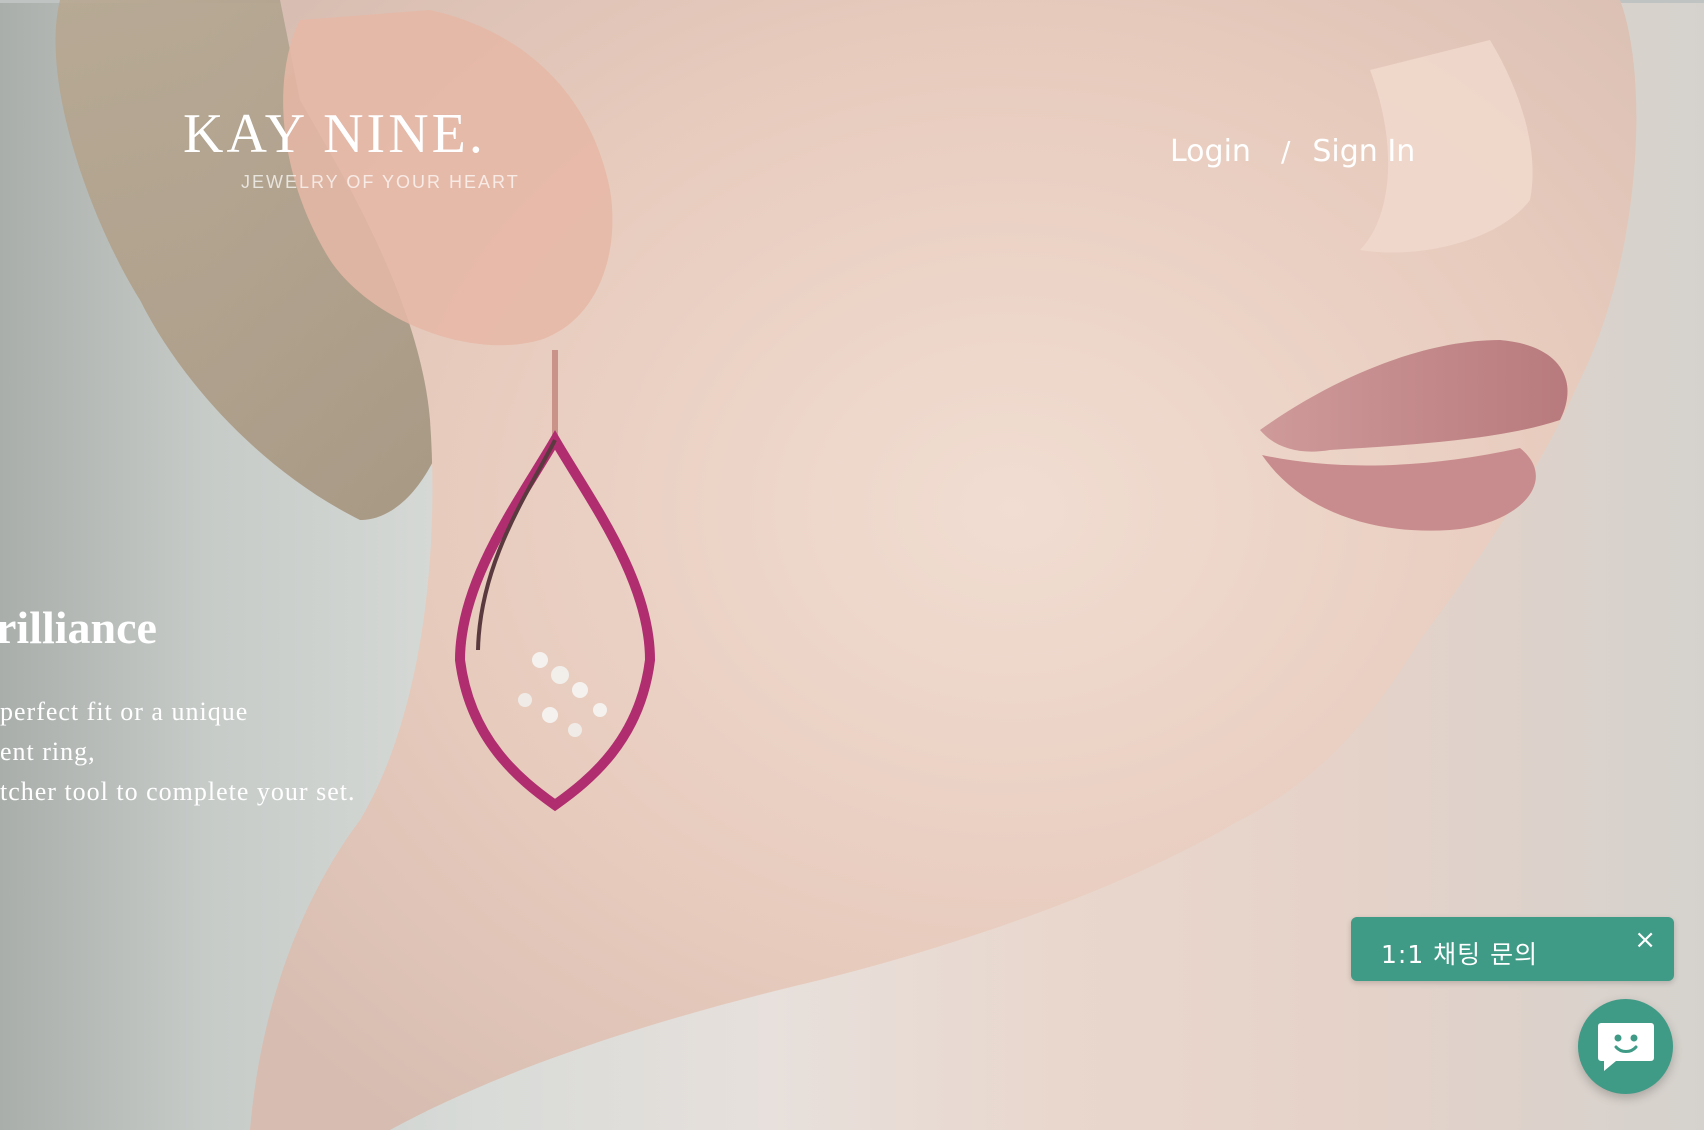  I want to click on hero-title: rilliance, so click(78, 627).